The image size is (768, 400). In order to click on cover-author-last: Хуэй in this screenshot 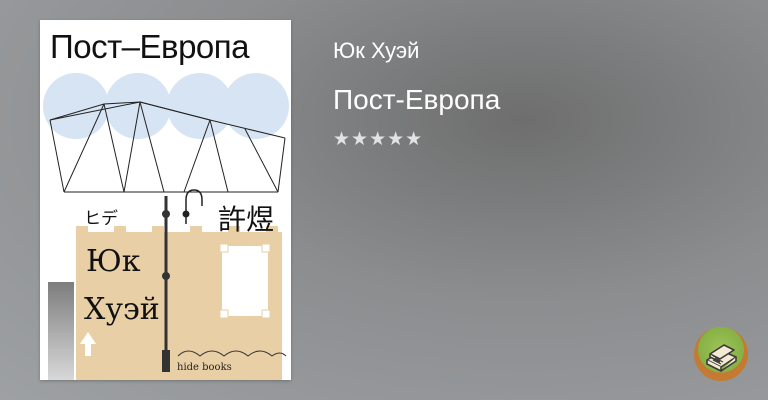, I will do `click(122, 309)`.